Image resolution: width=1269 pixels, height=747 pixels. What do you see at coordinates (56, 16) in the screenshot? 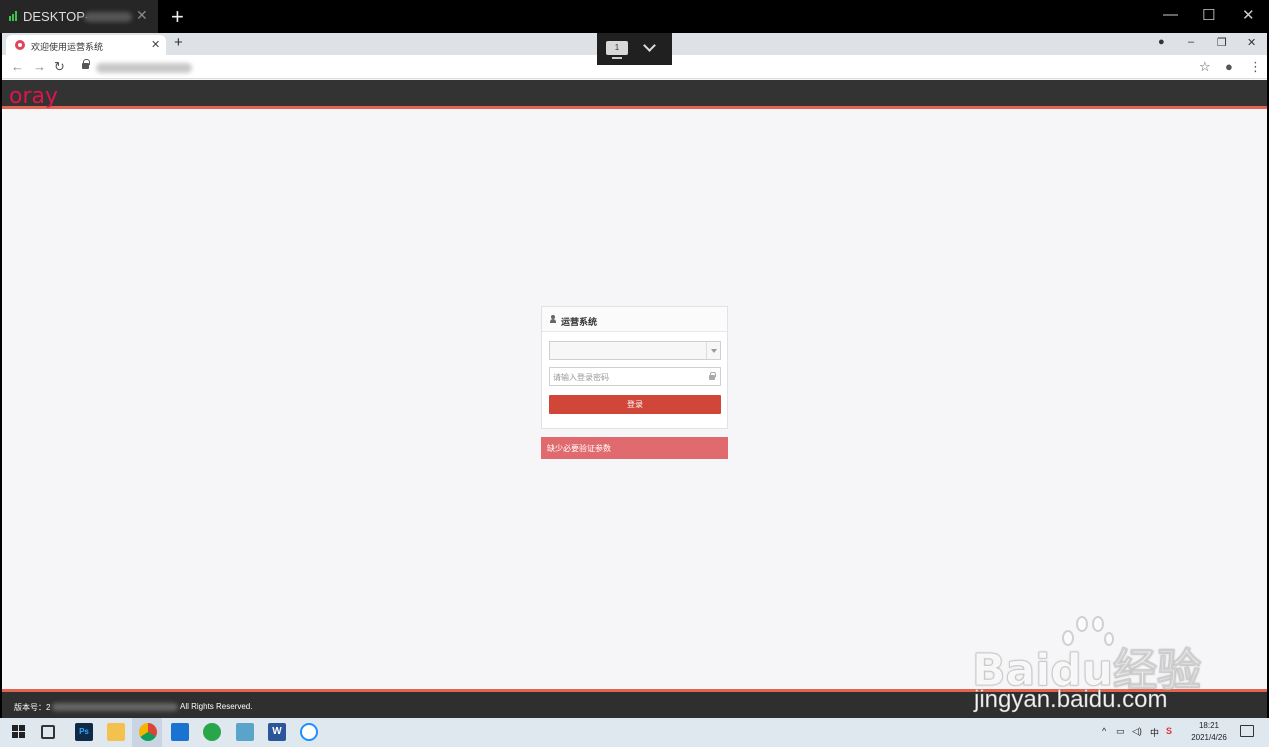
I see `remote-session-title: DESKTOP-` at bounding box center [56, 16].